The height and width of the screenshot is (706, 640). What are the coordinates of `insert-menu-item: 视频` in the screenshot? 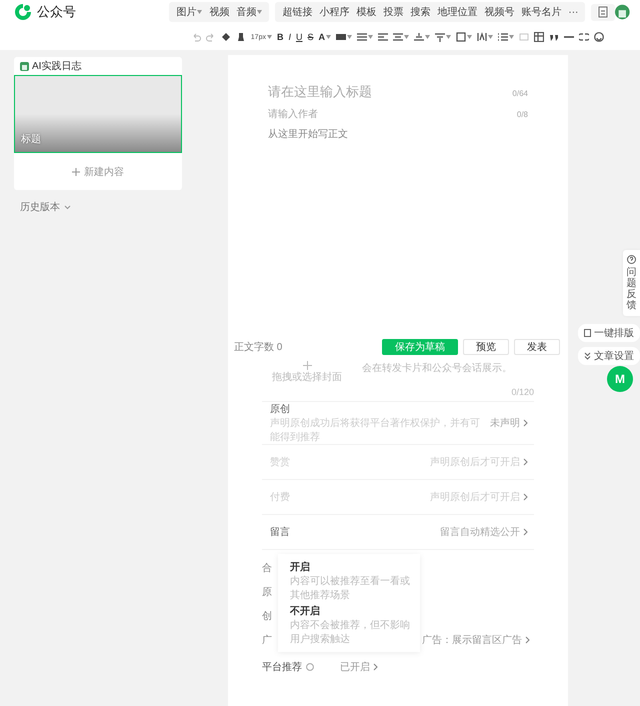 It's located at (219, 12).